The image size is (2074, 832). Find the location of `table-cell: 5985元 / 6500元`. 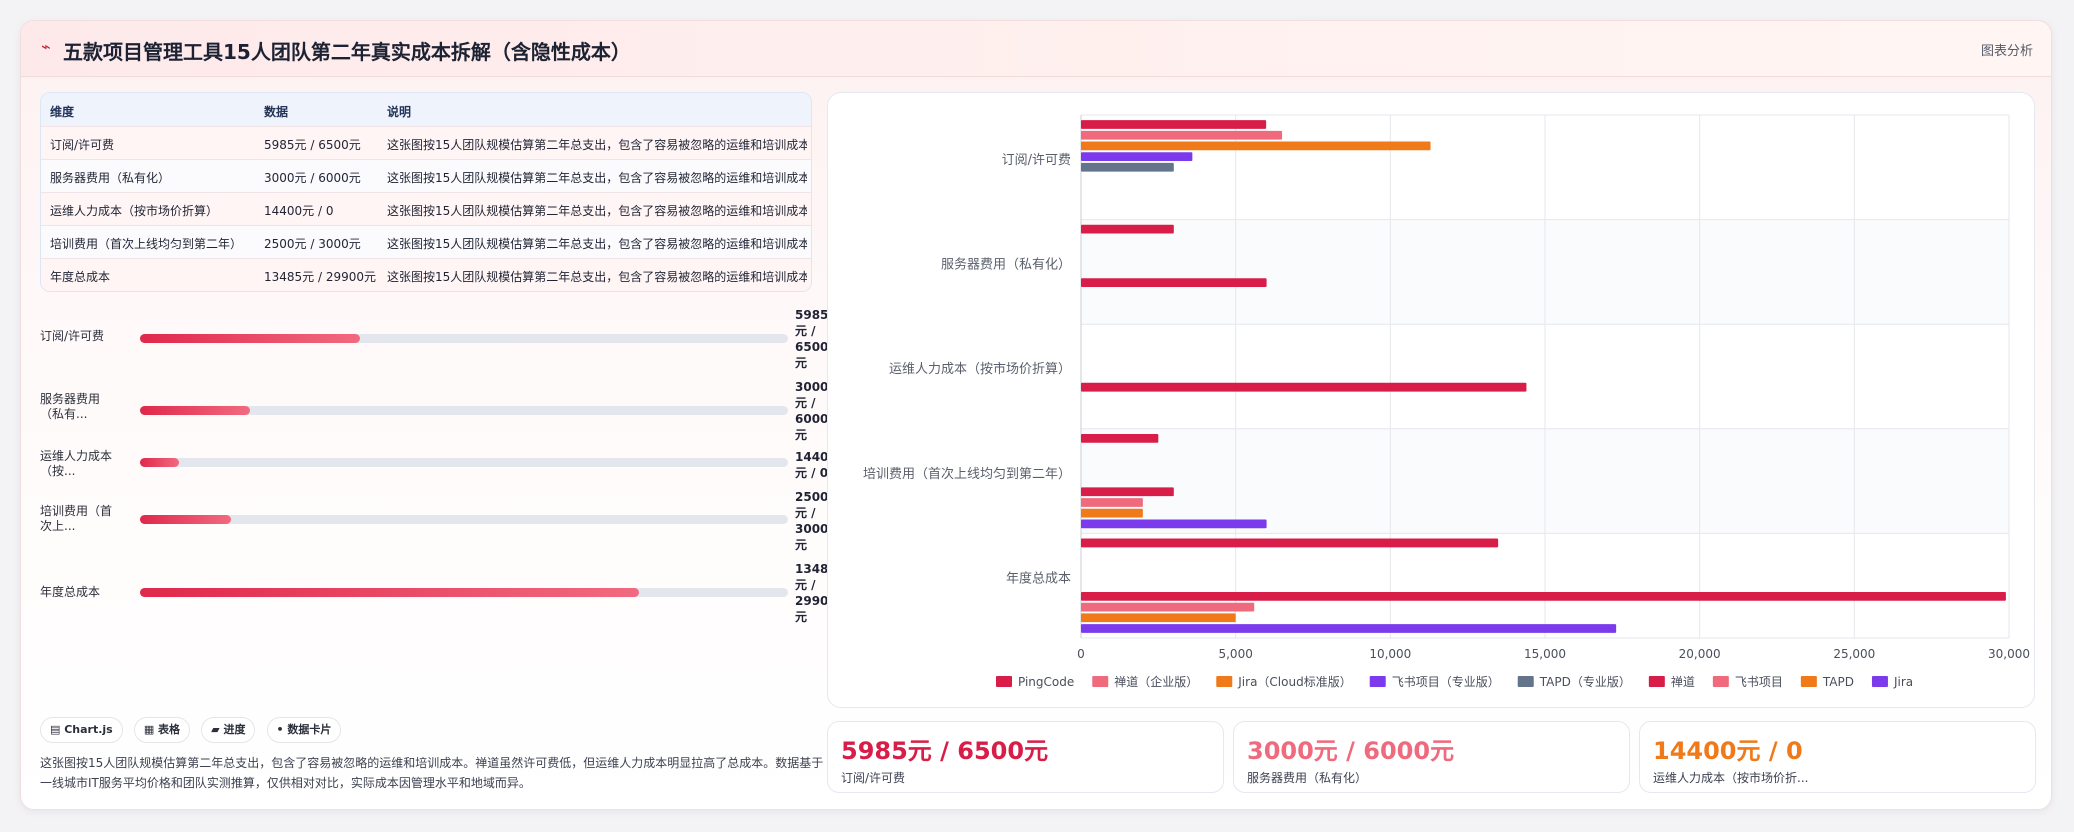

table-cell: 5985元 / 6500元 is located at coordinates (312, 145).